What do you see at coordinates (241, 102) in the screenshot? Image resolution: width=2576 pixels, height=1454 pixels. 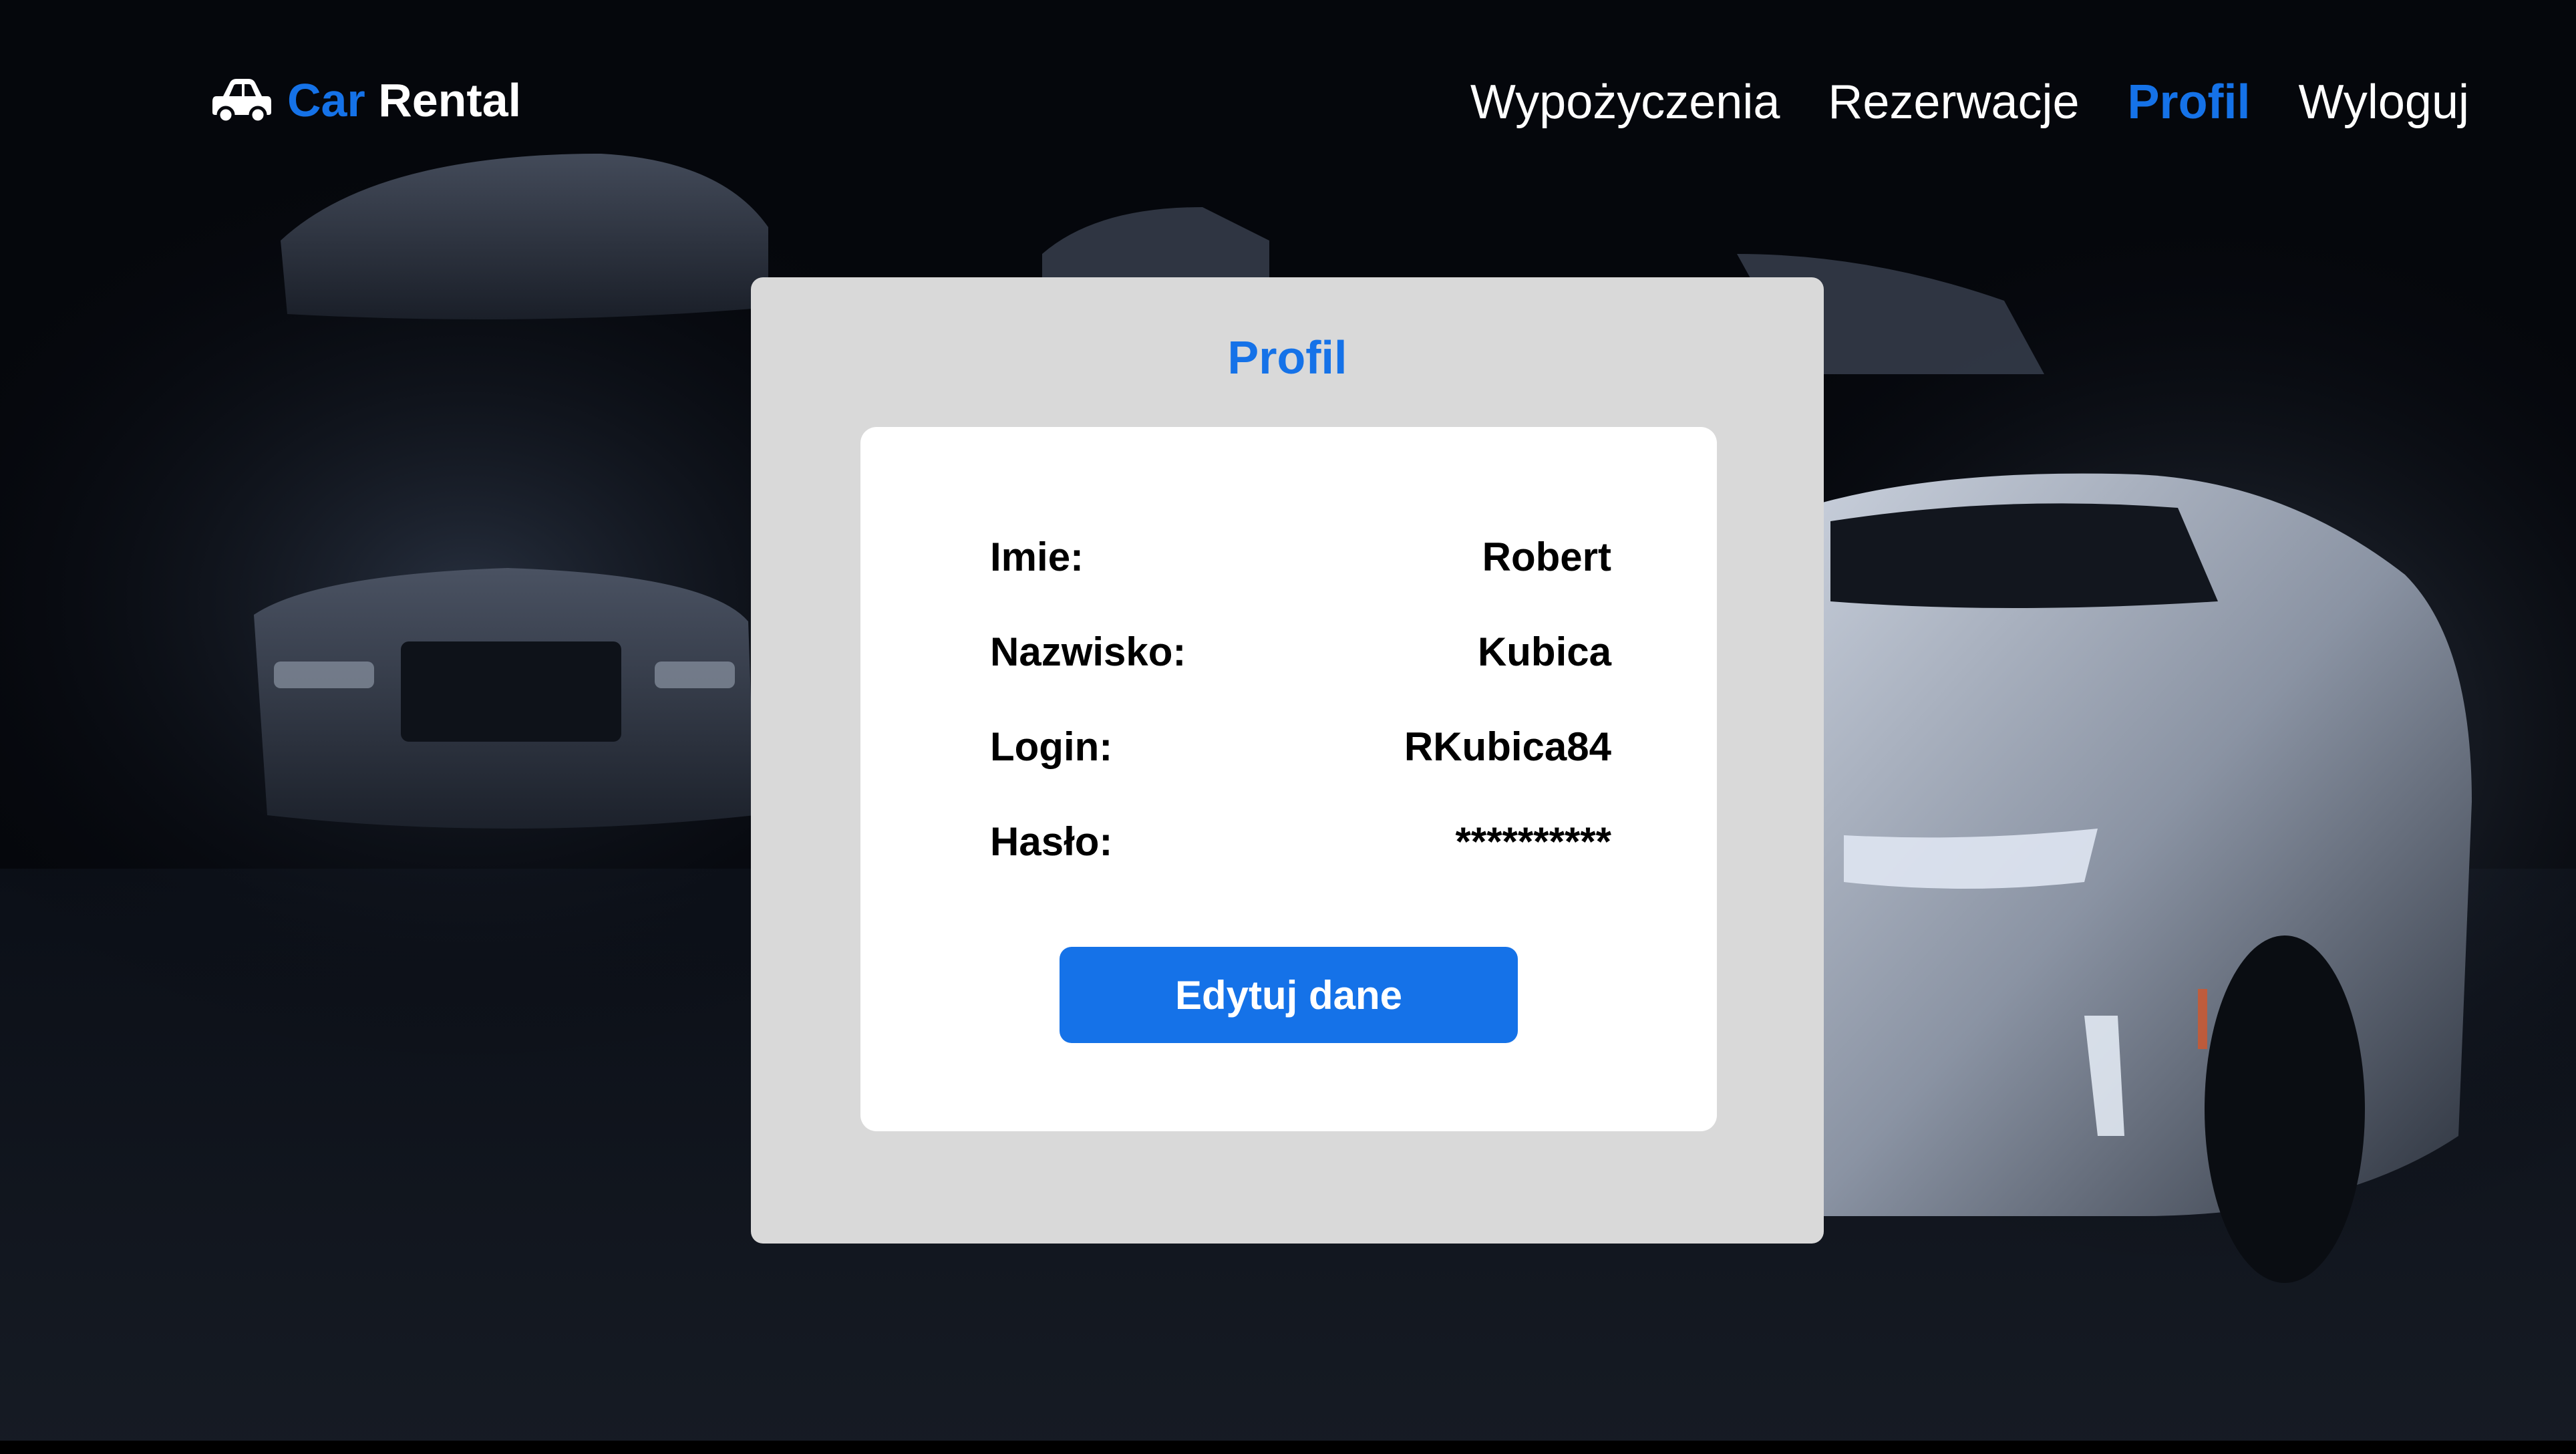 I see `car-icon` at bounding box center [241, 102].